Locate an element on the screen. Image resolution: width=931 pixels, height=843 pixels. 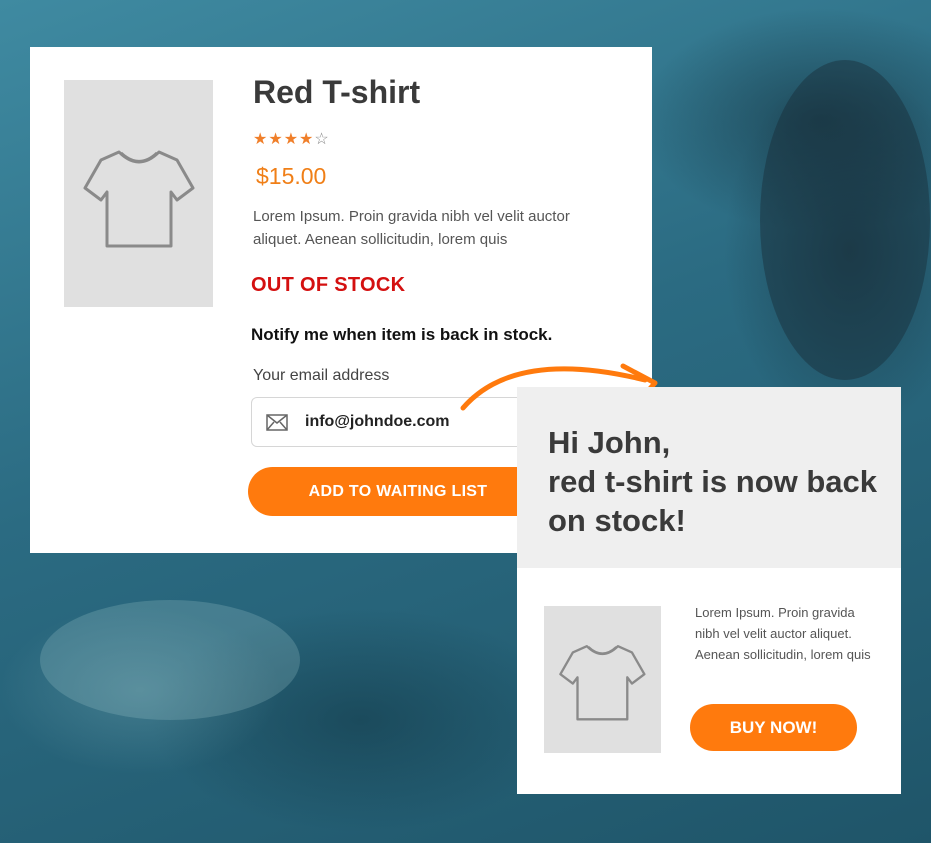
product-price: $15.00 is located at coordinates (291, 176).